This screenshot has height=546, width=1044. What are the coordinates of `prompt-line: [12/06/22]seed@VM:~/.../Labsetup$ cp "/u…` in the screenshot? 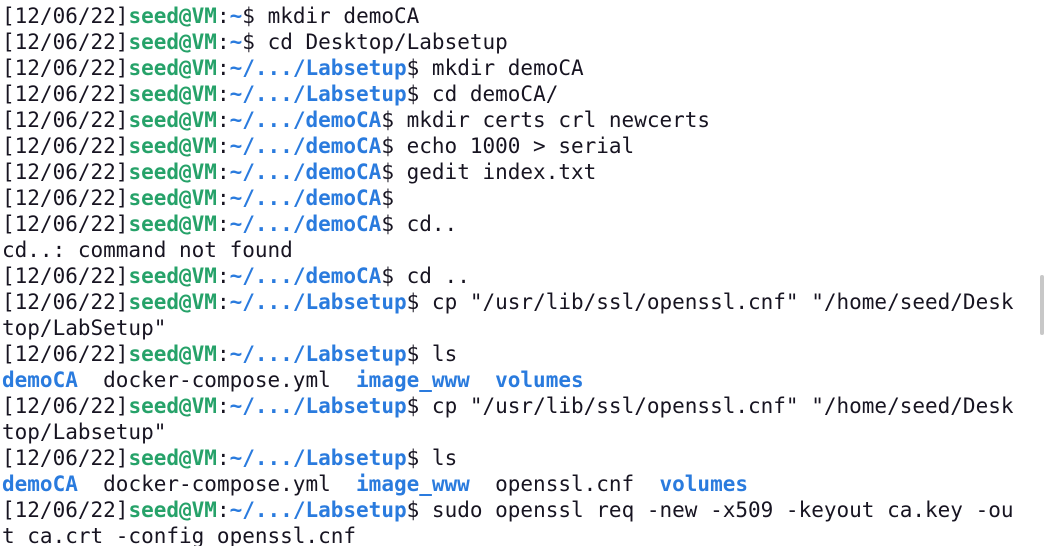 It's located at (521, 302).